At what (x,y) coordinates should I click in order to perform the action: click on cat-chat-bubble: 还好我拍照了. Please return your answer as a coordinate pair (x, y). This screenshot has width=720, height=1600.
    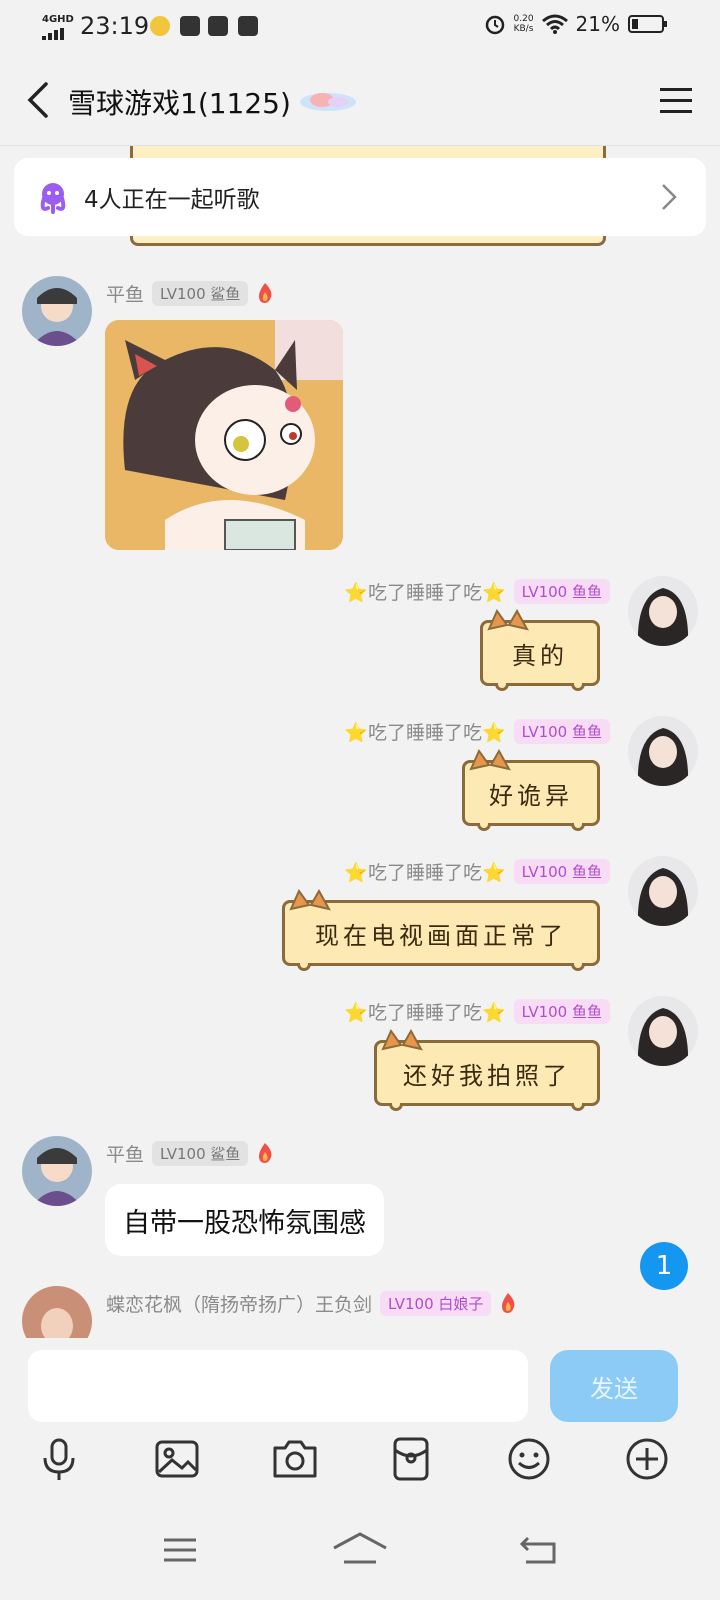
    Looking at the image, I should click on (487, 1070).